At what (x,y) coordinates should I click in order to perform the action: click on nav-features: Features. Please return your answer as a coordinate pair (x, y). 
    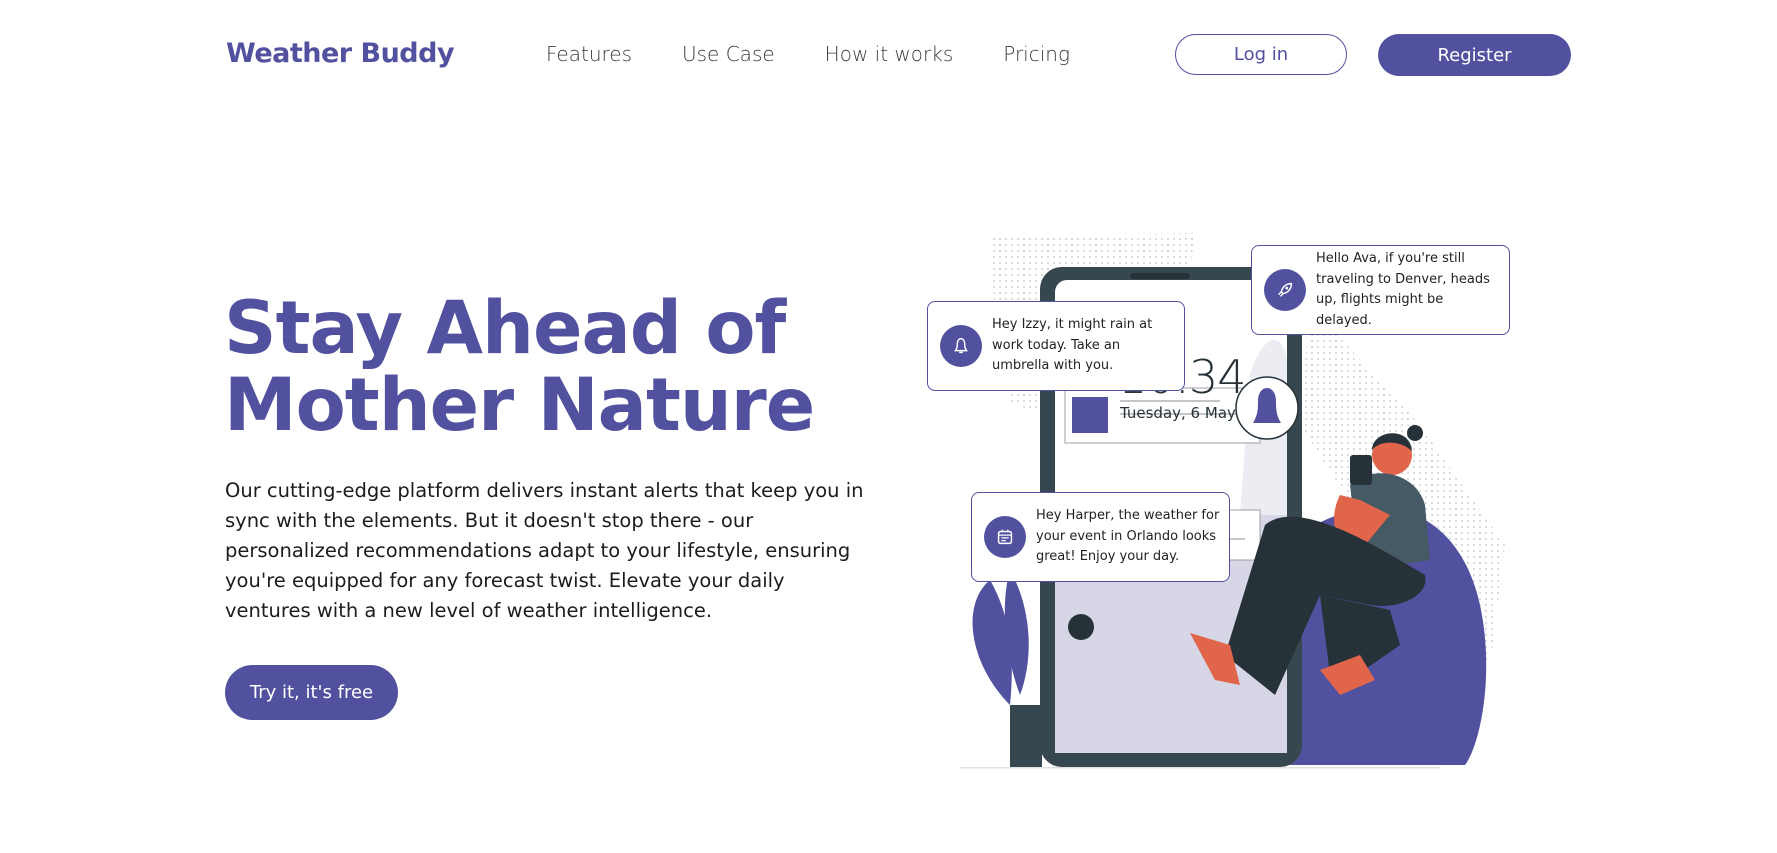
    Looking at the image, I should click on (589, 54).